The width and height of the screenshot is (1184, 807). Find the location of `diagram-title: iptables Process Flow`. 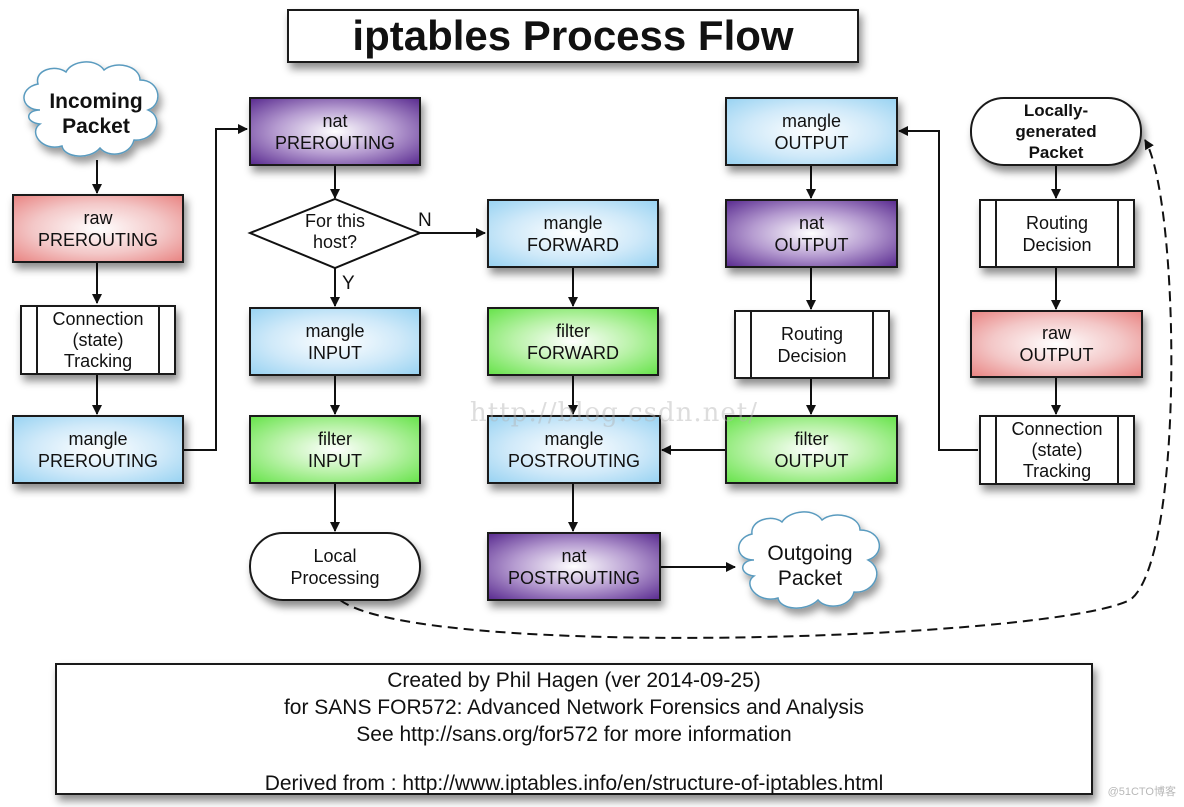

diagram-title: iptables Process Flow is located at coordinates (573, 36).